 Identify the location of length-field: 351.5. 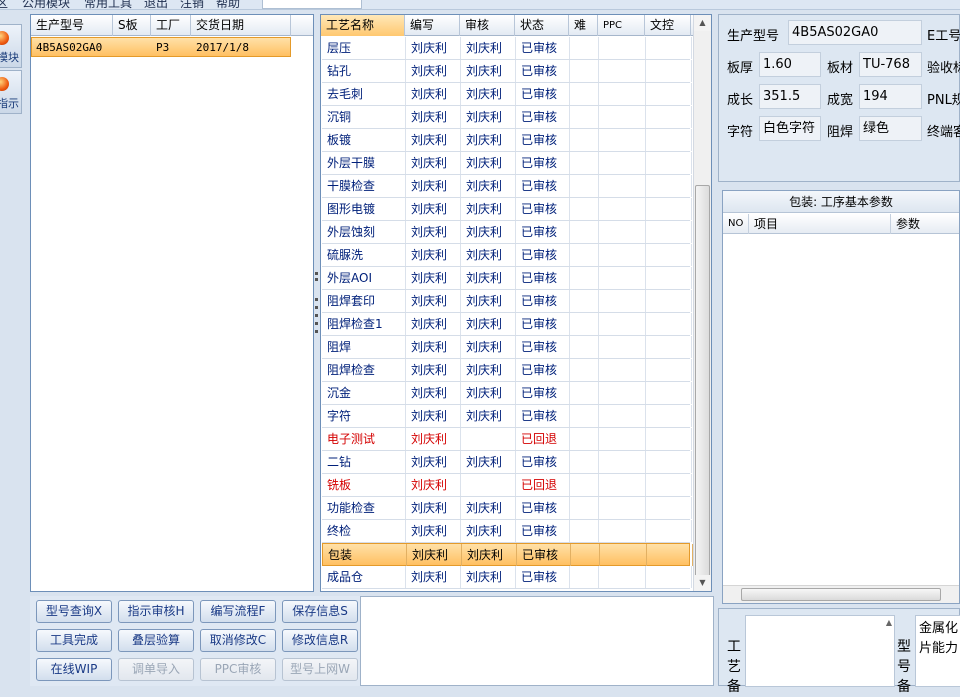
(790, 96).